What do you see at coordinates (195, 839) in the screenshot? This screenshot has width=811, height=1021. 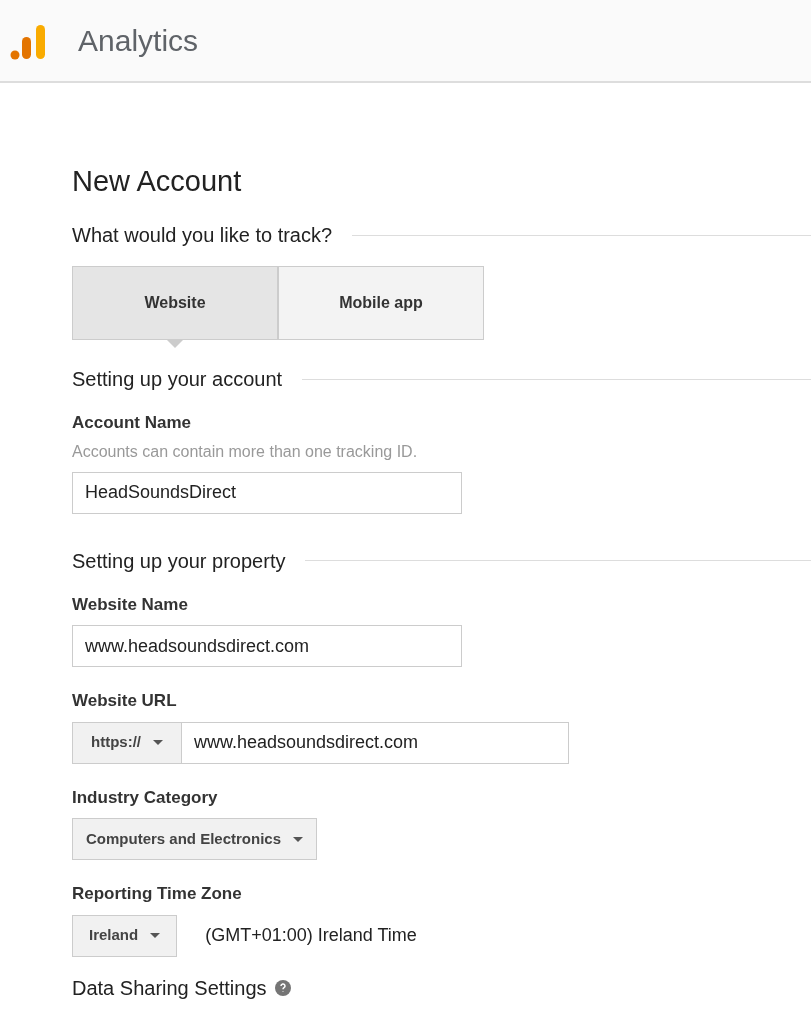 I see `category-dropdown: Computers and Electronics` at bounding box center [195, 839].